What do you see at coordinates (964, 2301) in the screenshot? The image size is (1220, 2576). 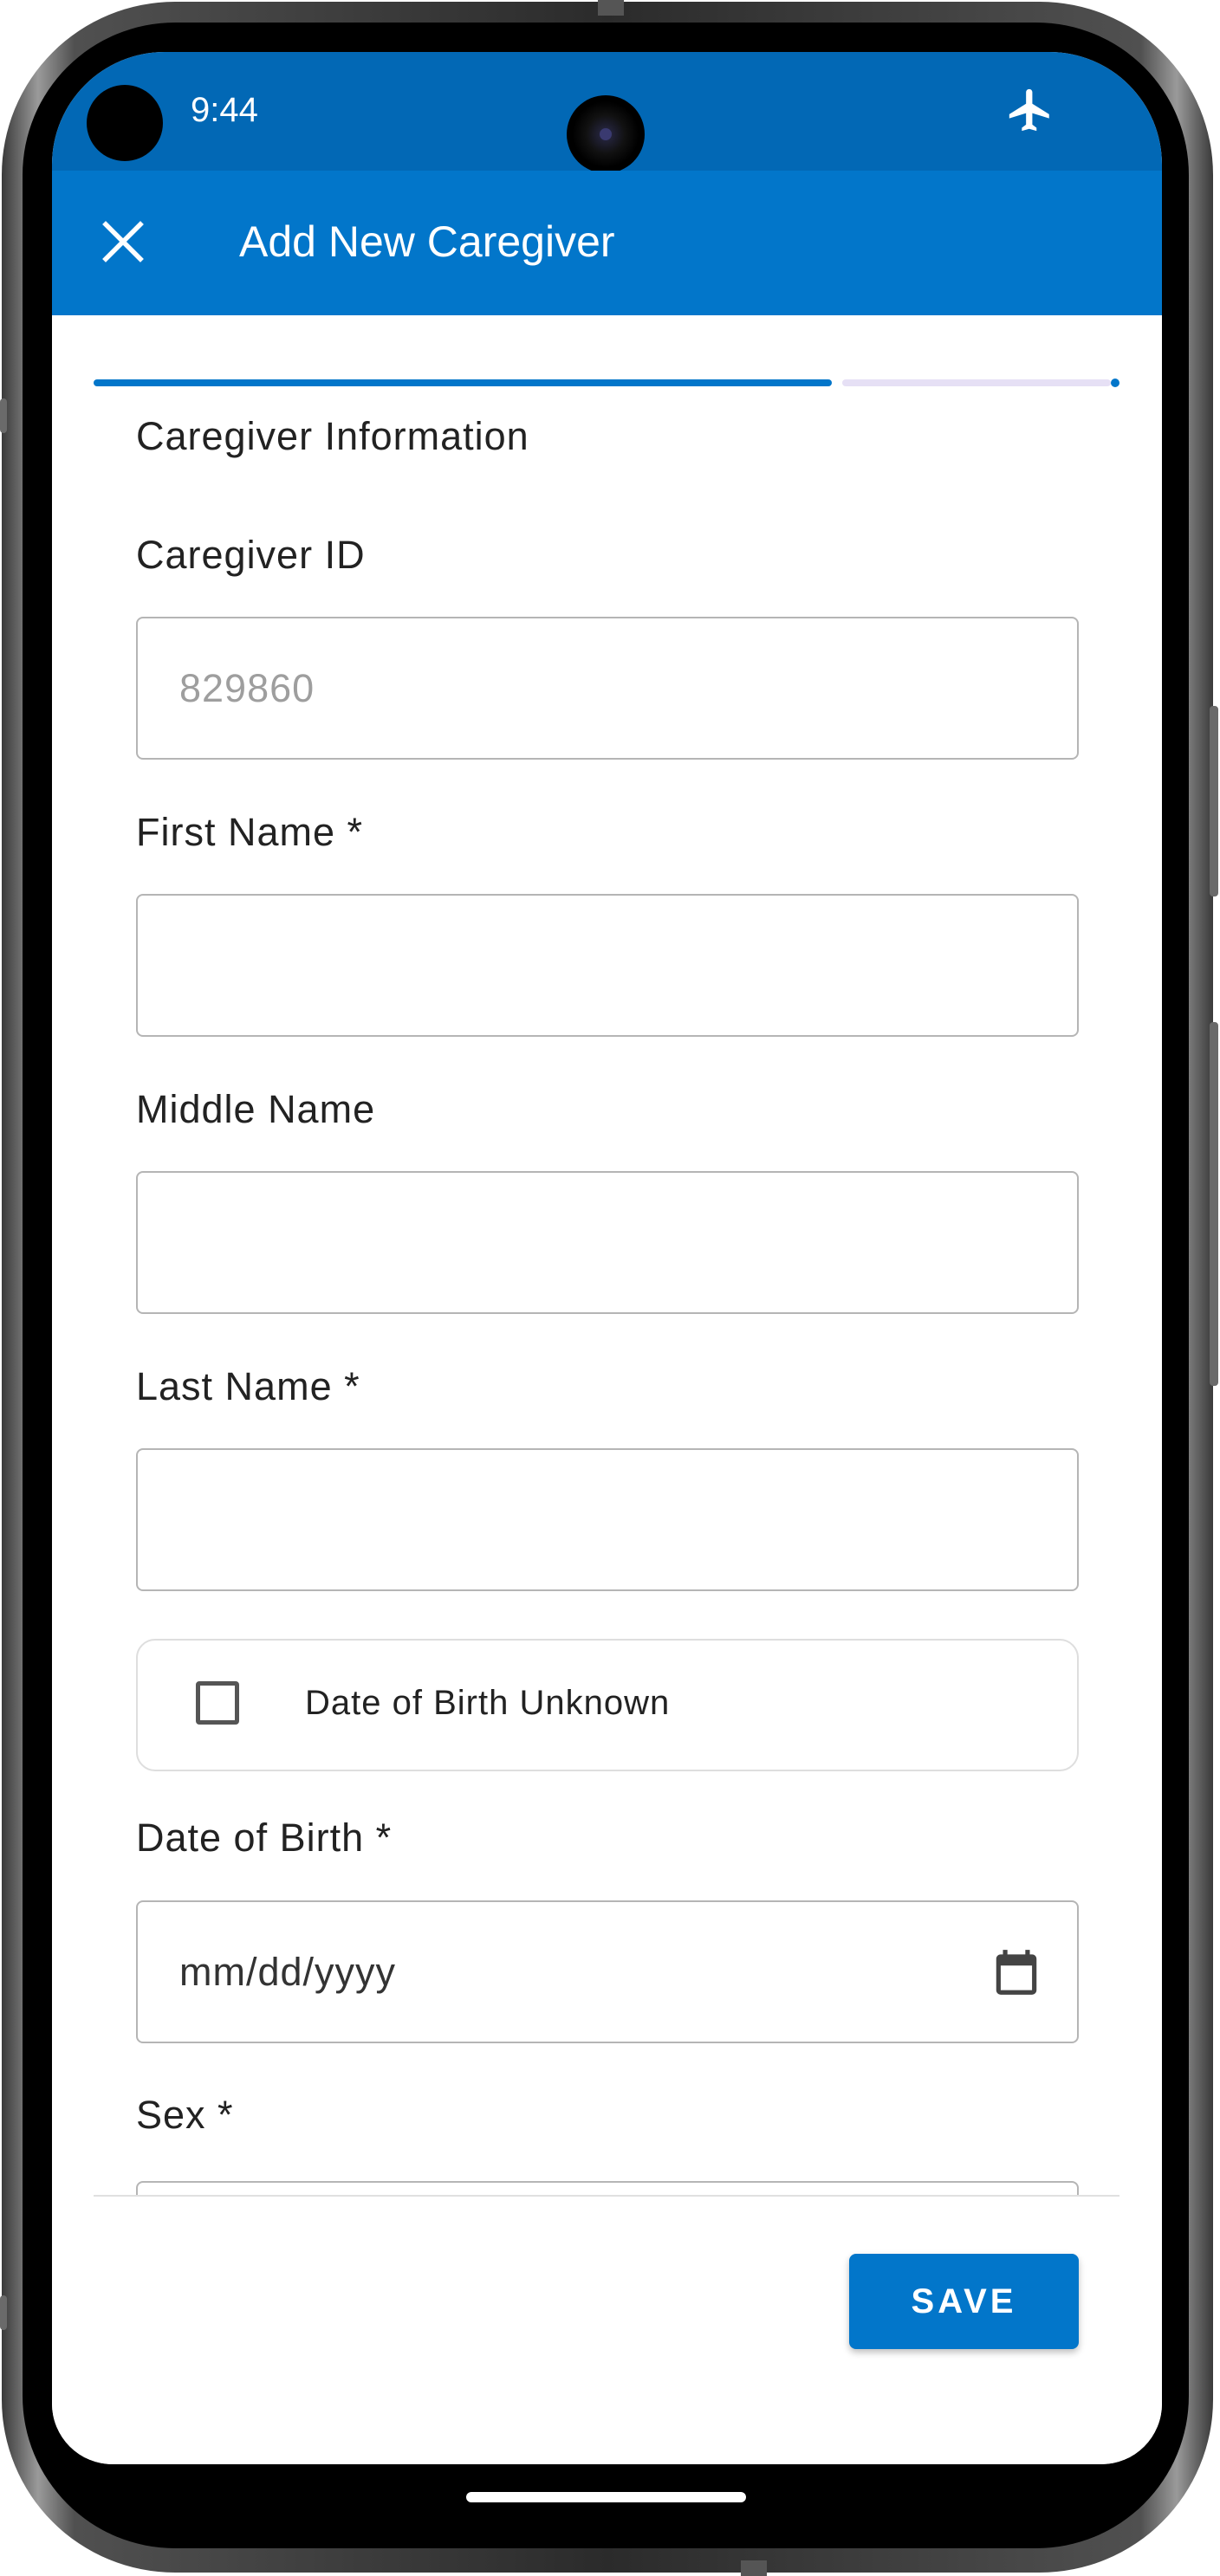 I see `save-button: SAVE` at bounding box center [964, 2301].